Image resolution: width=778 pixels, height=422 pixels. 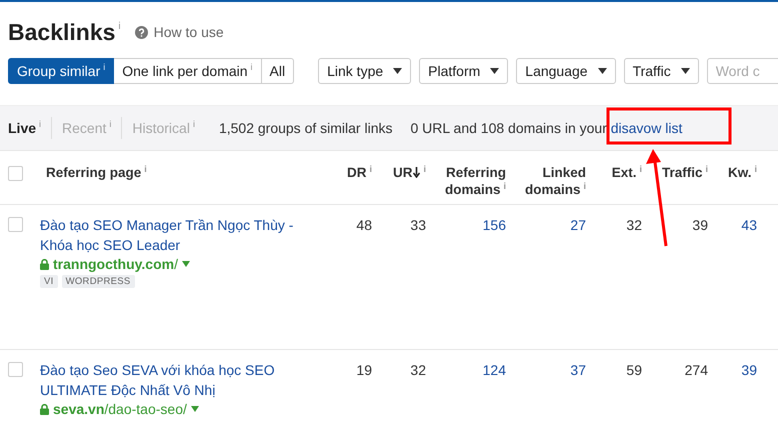 I want to click on page-link: Đào tạo SEO Manager Trần Ngọc Thùy - Khóa học SEO Leader, so click(x=175, y=235).